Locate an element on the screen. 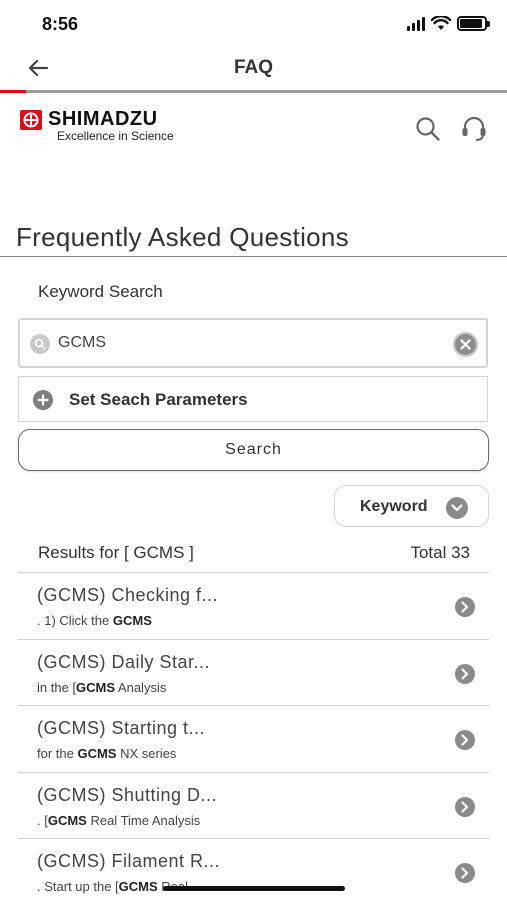 The height and width of the screenshot is (900, 507). status-icons is located at coordinates (448, 23).